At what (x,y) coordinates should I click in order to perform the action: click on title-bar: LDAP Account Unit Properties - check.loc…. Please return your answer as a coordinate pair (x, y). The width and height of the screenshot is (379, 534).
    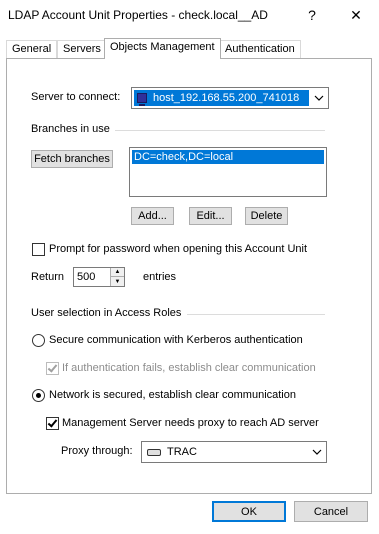
    Looking at the image, I should click on (189, 15).